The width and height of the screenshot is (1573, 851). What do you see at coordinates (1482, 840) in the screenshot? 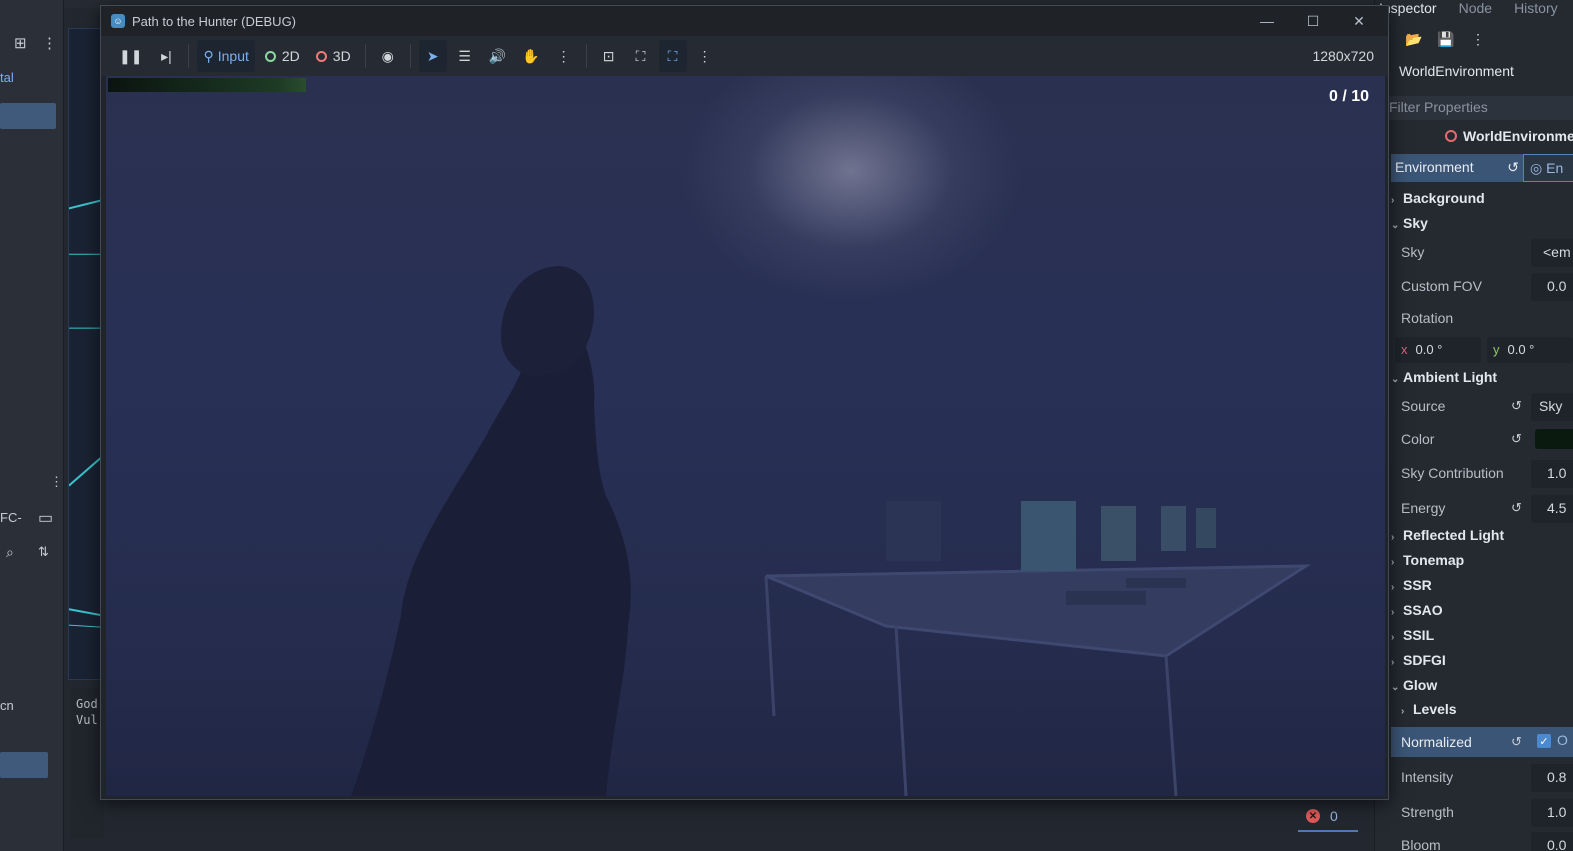
I see `prop-bloom: Bloom 0.0` at bounding box center [1482, 840].